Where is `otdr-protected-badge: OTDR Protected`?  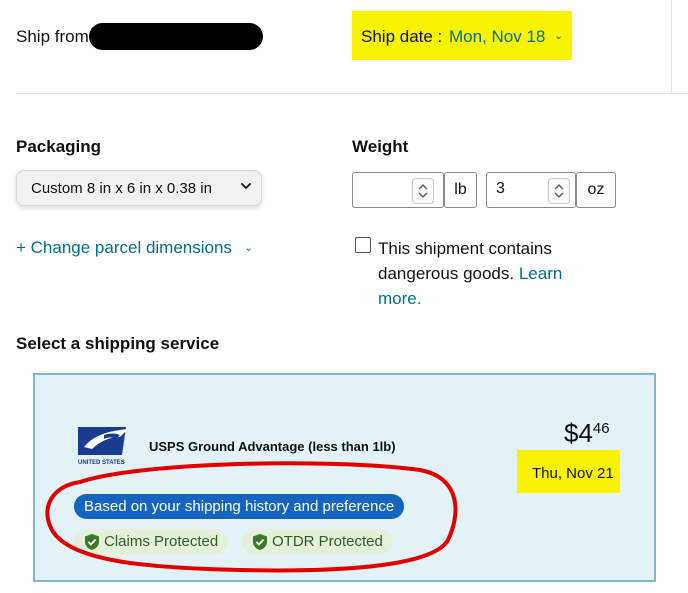 otdr-protected-badge: OTDR Protected is located at coordinates (317, 542).